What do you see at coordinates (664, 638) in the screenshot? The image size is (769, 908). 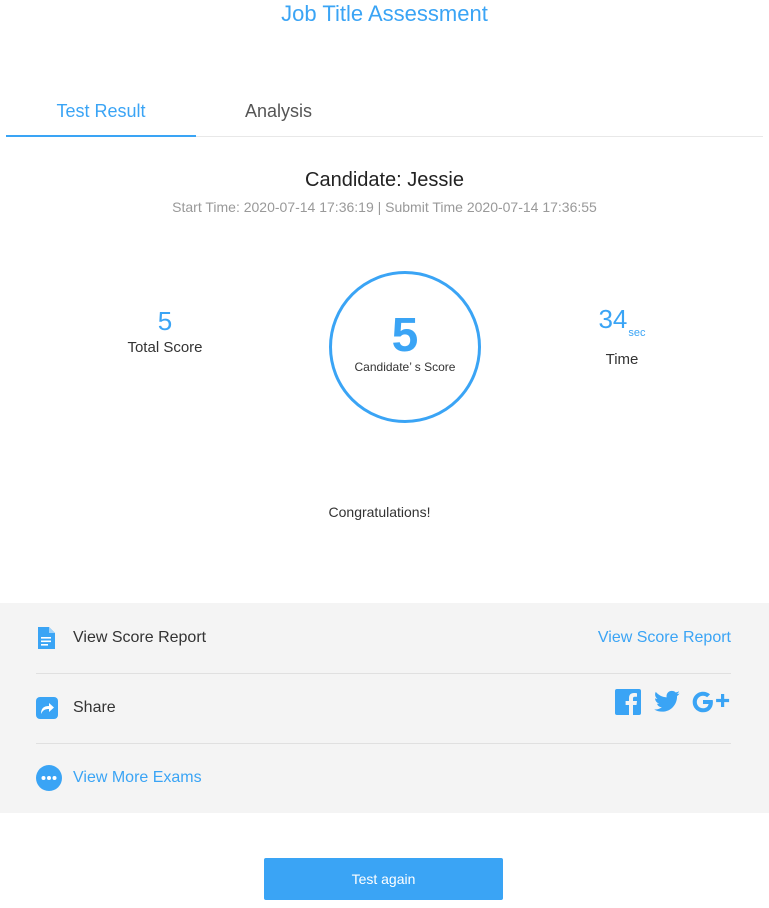 I see `view-score-report-link: View Score Report` at bounding box center [664, 638].